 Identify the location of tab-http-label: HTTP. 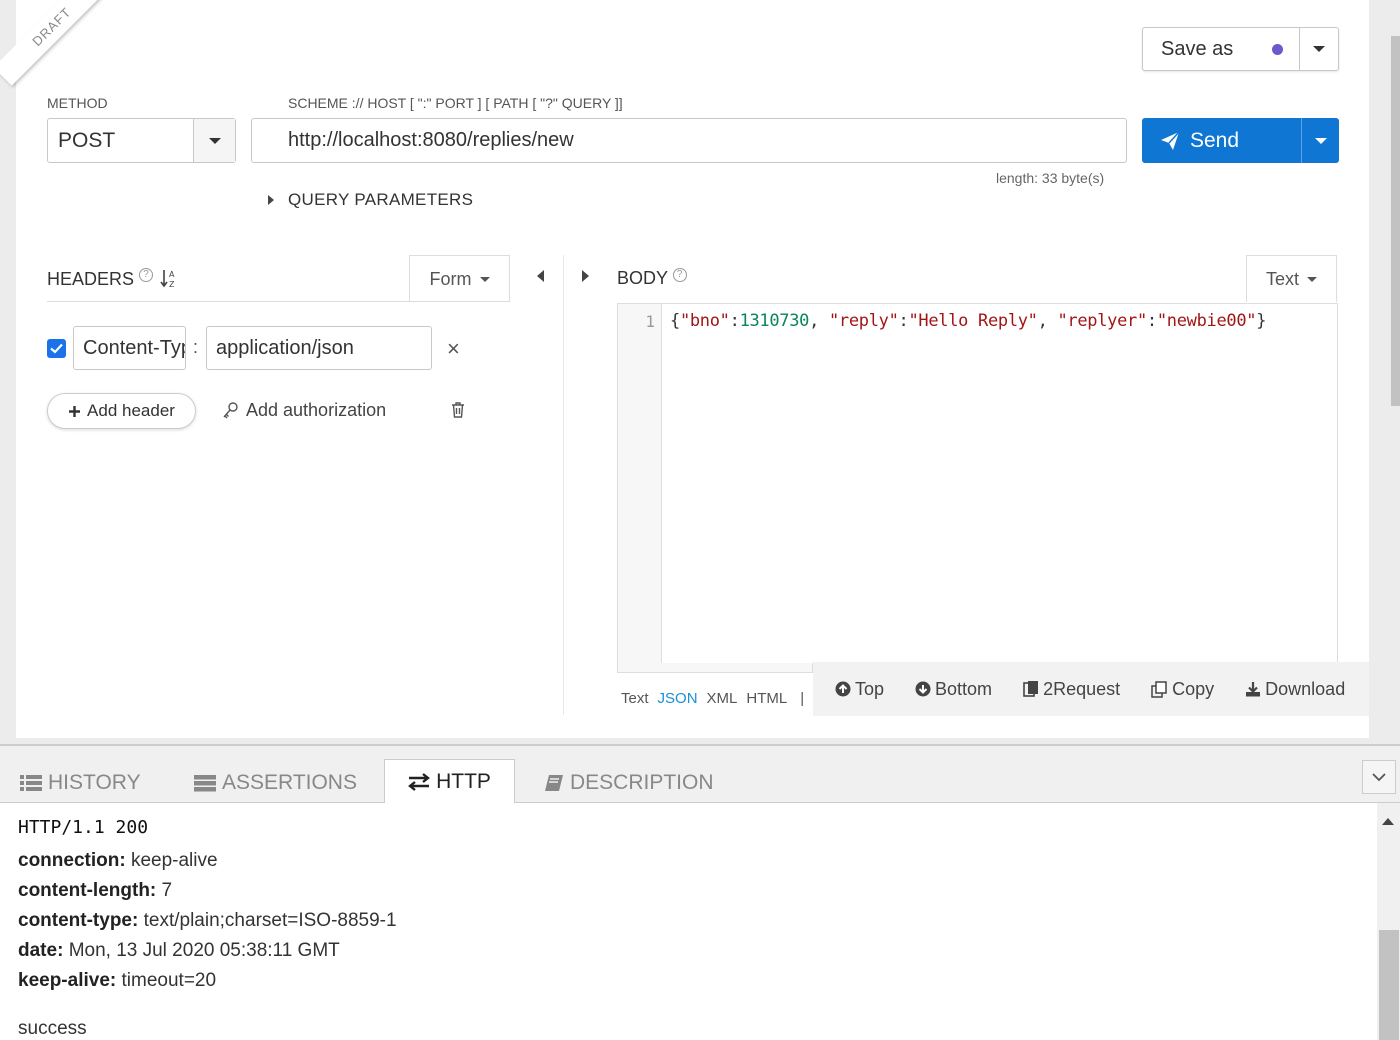
(463, 781).